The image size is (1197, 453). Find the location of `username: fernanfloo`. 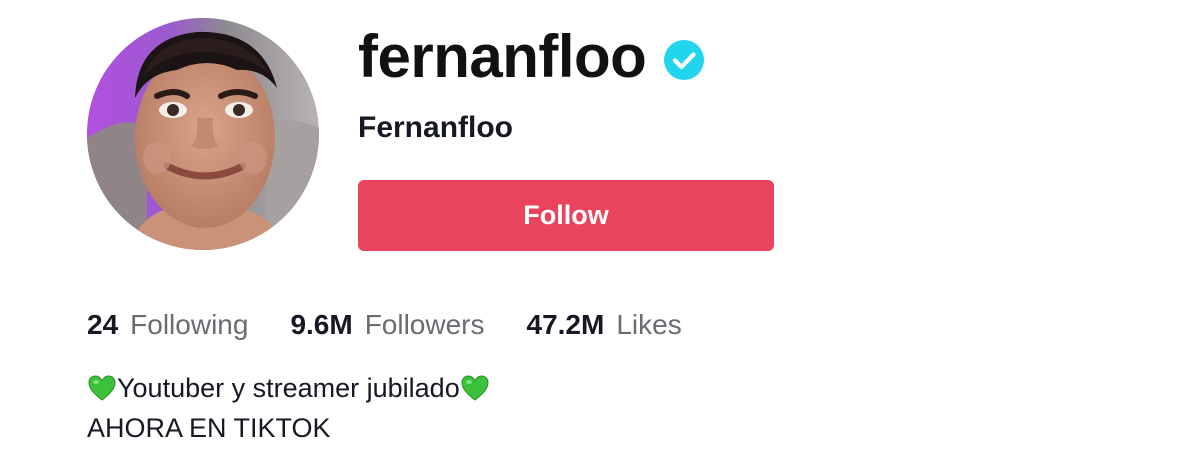

username: fernanfloo is located at coordinates (502, 56).